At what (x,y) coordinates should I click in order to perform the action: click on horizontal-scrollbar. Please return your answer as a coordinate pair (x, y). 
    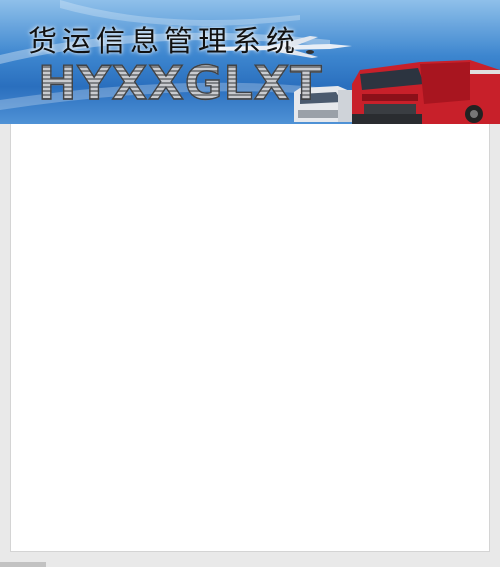
    Looking at the image, I should click on (250, 564).